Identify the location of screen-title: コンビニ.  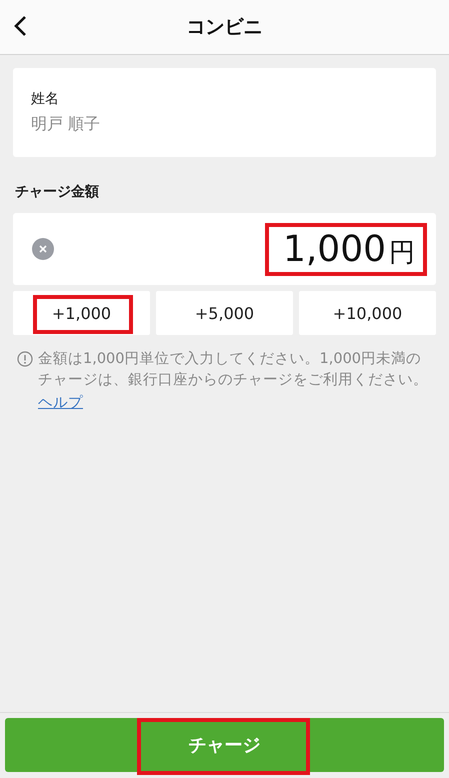
(224, 27).